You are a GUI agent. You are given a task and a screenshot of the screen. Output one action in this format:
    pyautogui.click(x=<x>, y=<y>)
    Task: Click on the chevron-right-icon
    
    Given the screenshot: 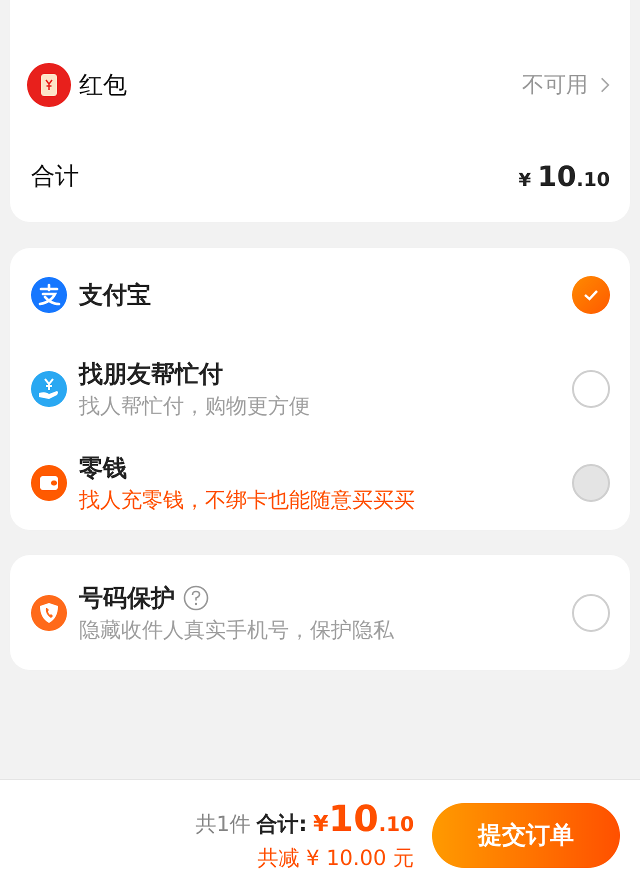 What is the action you would take?
    pyautogui.click(x=605, y=85)
    